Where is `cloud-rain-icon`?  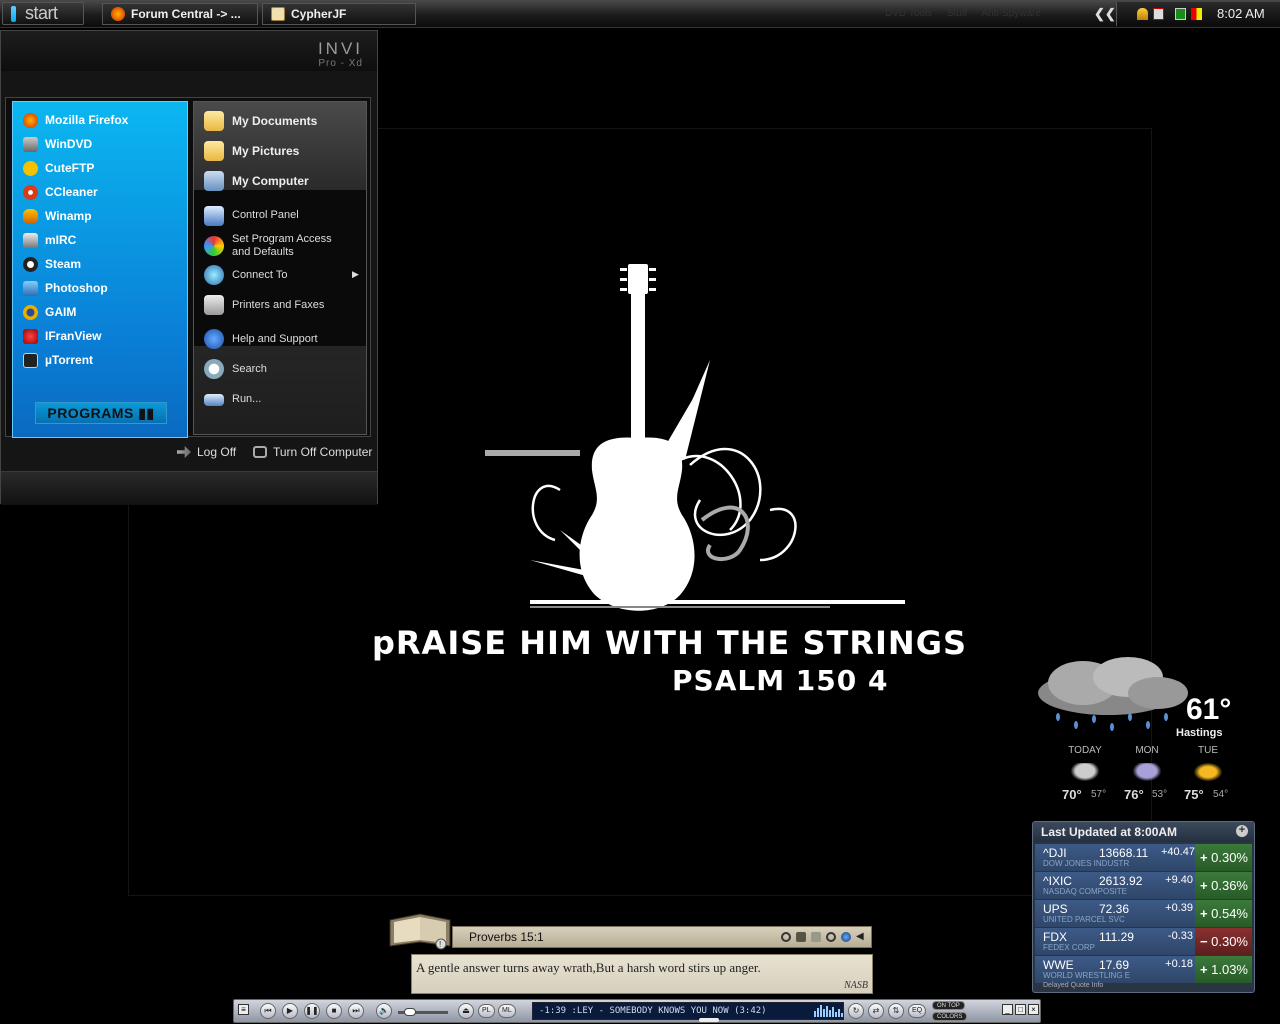
cloud-rain-icon is located at coordinates (1113, 694).